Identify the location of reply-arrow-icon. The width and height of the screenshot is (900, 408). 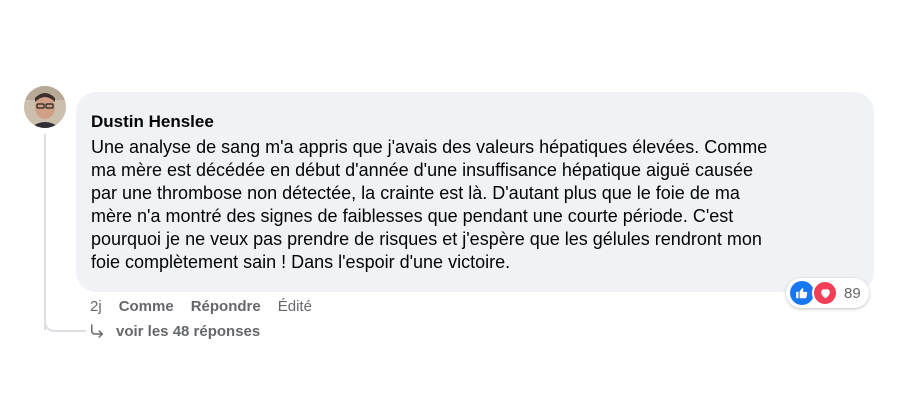
(97, 331).